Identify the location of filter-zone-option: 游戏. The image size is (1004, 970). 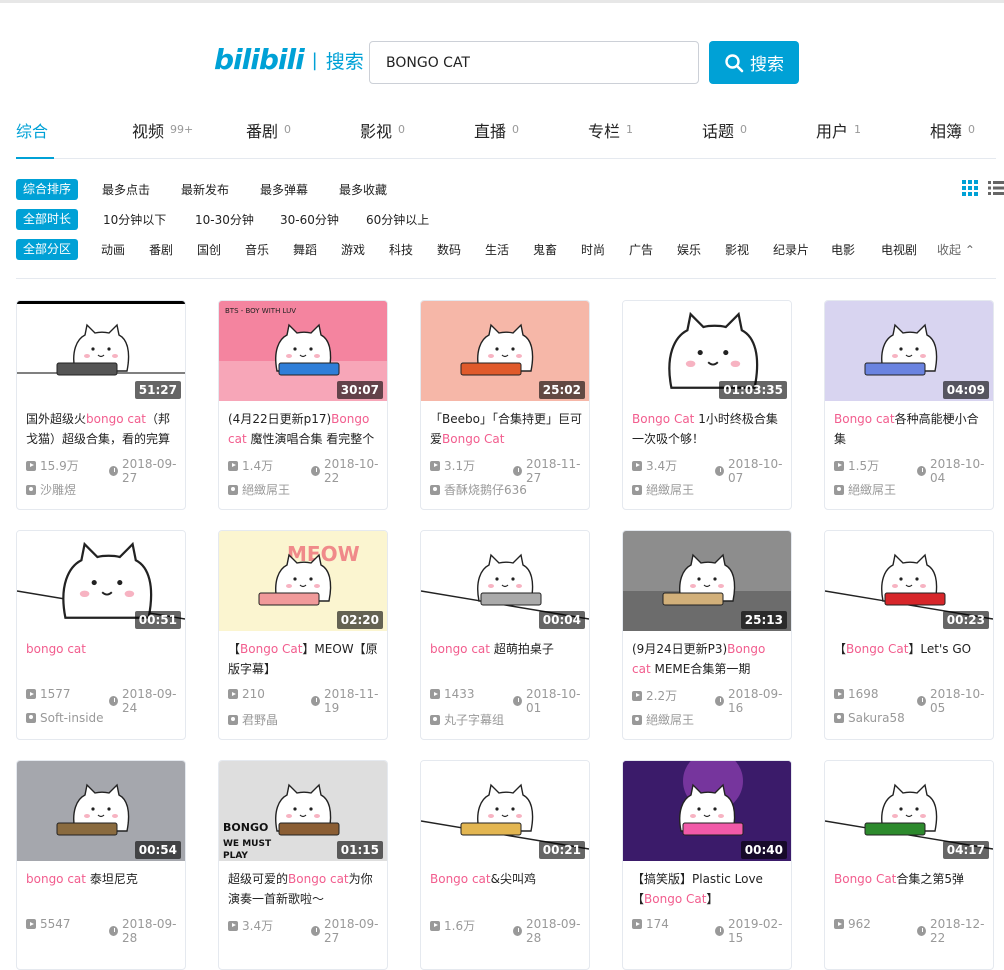
(353, 249).